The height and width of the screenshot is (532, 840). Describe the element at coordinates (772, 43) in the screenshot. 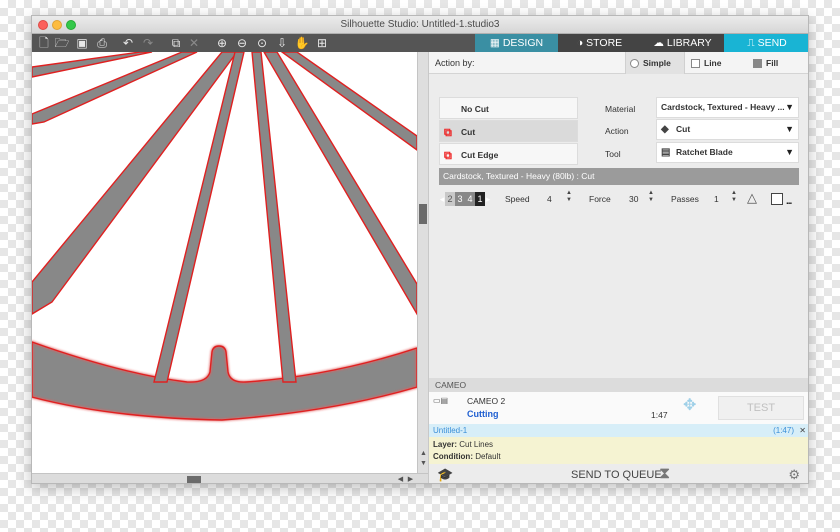

I see `tab-send-label: SEND` at that location.